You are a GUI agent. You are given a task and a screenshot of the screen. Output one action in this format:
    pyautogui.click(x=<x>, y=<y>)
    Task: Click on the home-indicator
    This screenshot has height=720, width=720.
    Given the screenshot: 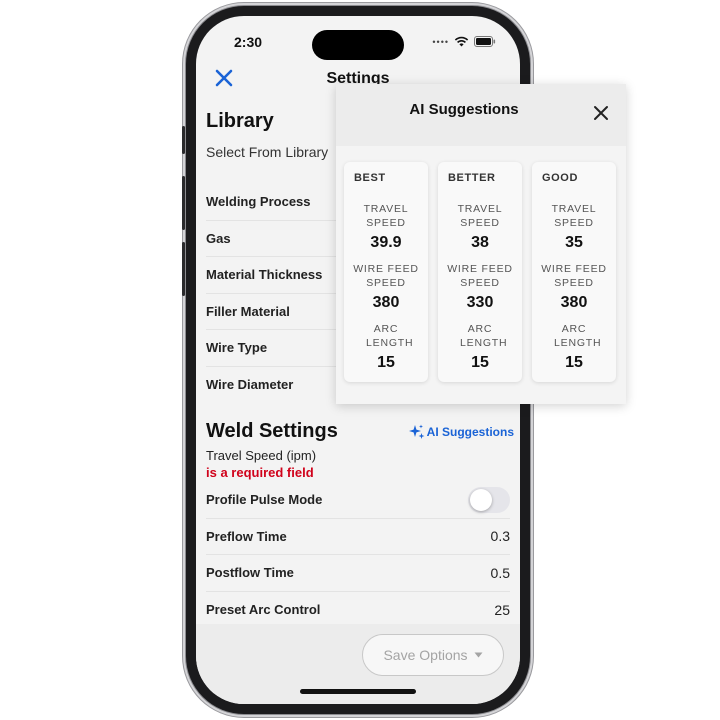 What is the action you would take?
    pyautogui.click(x=358, y=691)
    